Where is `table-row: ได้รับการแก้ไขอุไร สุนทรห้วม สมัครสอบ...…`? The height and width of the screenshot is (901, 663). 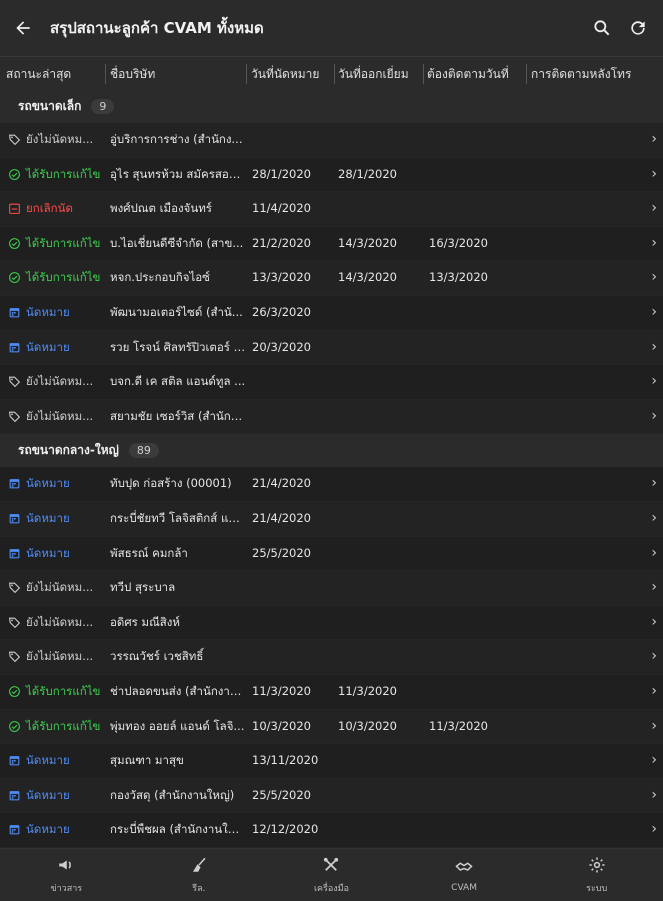 table-row: ได้รับการแก้ไขอุไร สุนทรห้วม สมัครสอบ...… is located at coordinates (331, 175).